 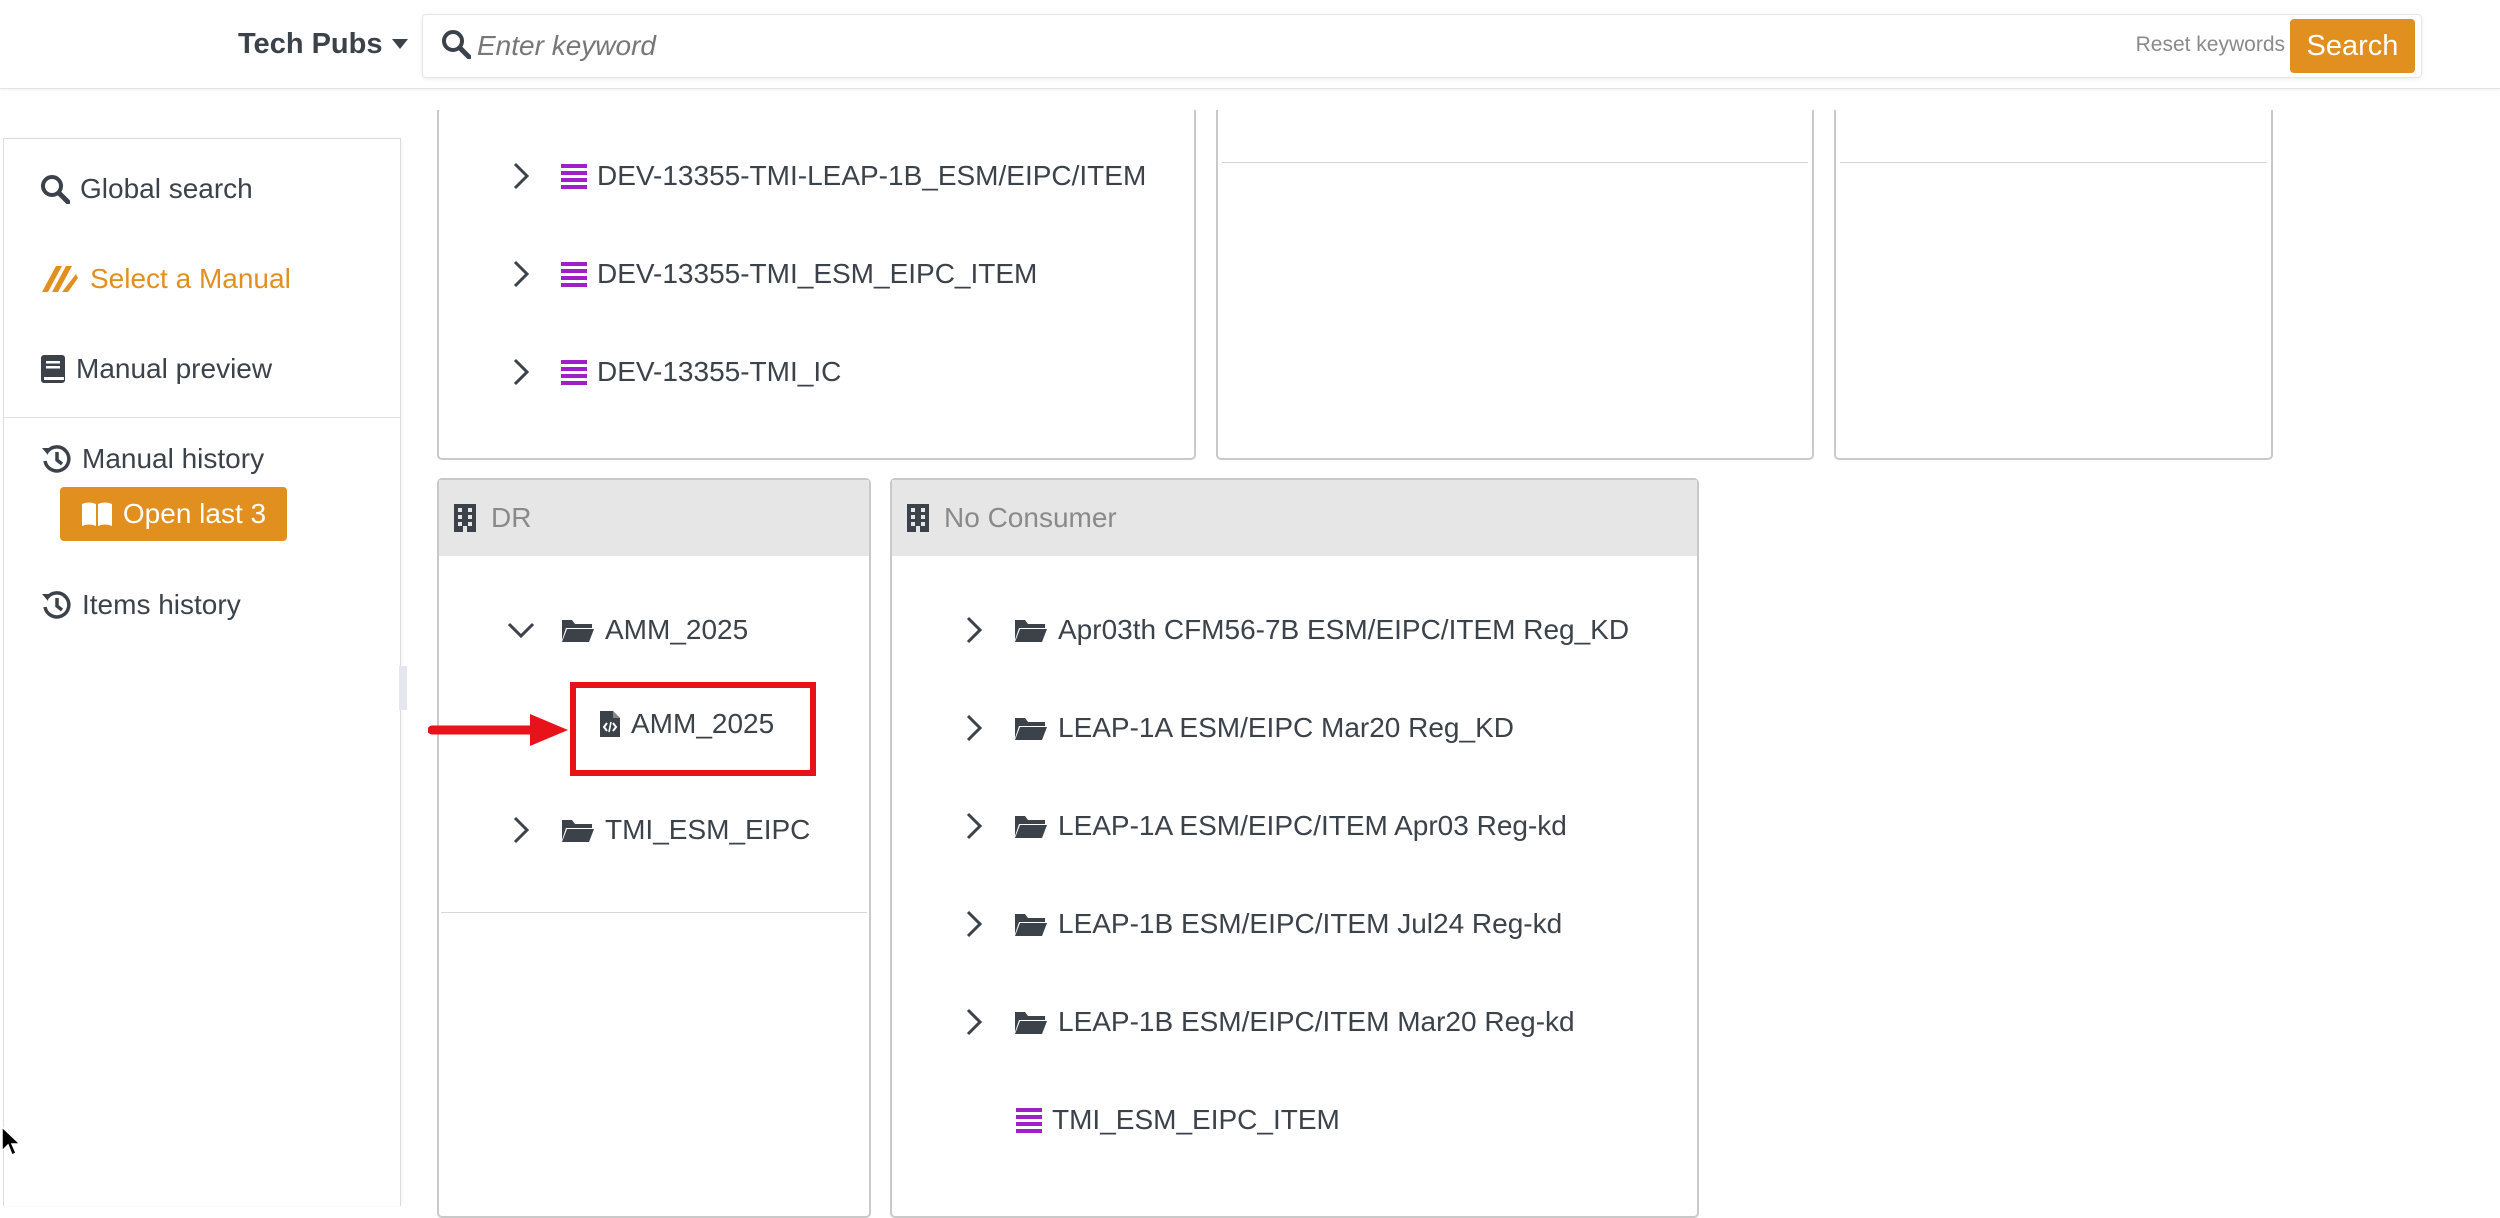 What do you see at coordinates (1286, 727) in the screenshot?
I see `tree-item-label: LEAP-1A ESM/EIPC Mar20 Reg_KD` at bounding box center [1286, 727].